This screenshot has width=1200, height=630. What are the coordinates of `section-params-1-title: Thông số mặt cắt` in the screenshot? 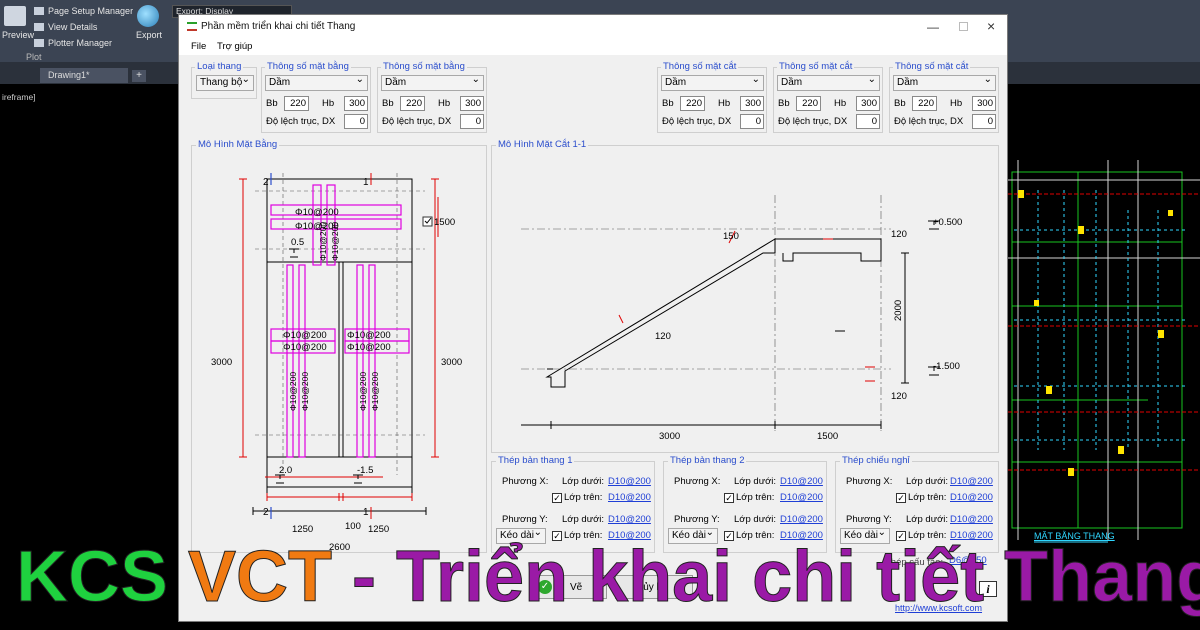 It's located at (700, 66).